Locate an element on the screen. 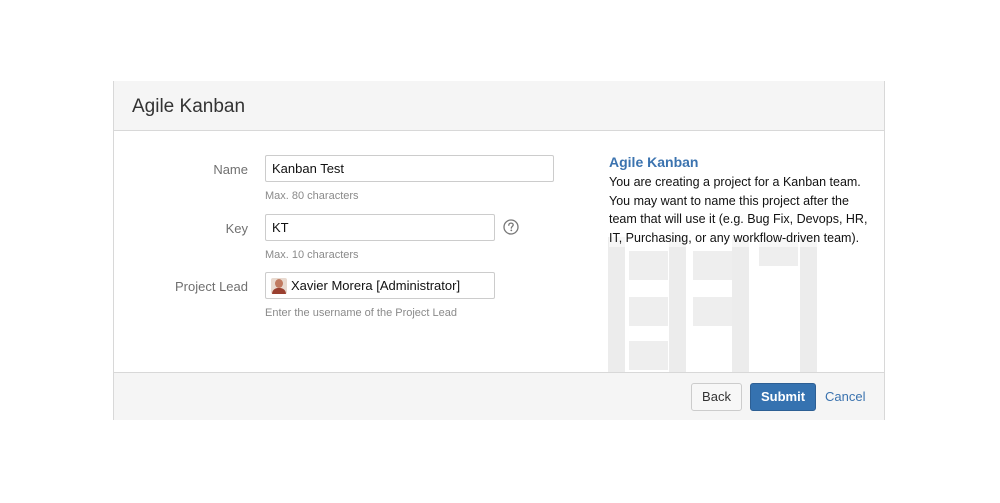 The image size is (1000, 503). key-hint: Max. 10 characters is located at coordinates (312, 255).